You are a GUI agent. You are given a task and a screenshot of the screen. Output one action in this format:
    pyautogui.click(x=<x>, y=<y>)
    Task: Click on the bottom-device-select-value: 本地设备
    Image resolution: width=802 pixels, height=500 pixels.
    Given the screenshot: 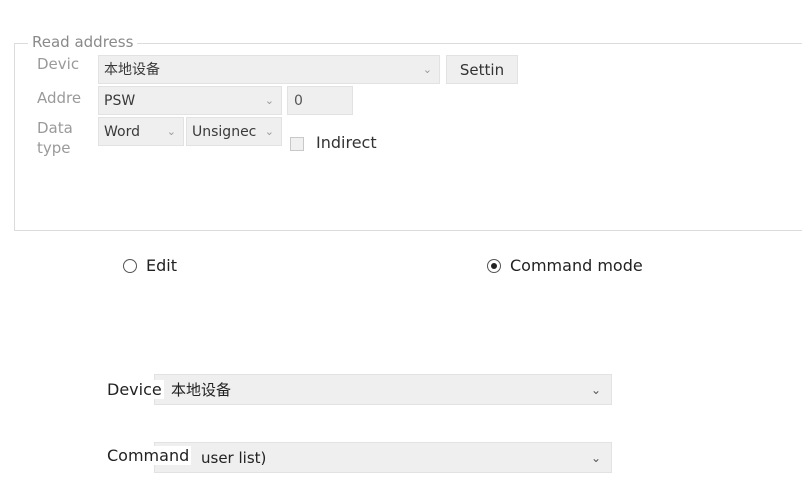 What is the action you would take?
    pyautogui.click(x=201, y=390)
    